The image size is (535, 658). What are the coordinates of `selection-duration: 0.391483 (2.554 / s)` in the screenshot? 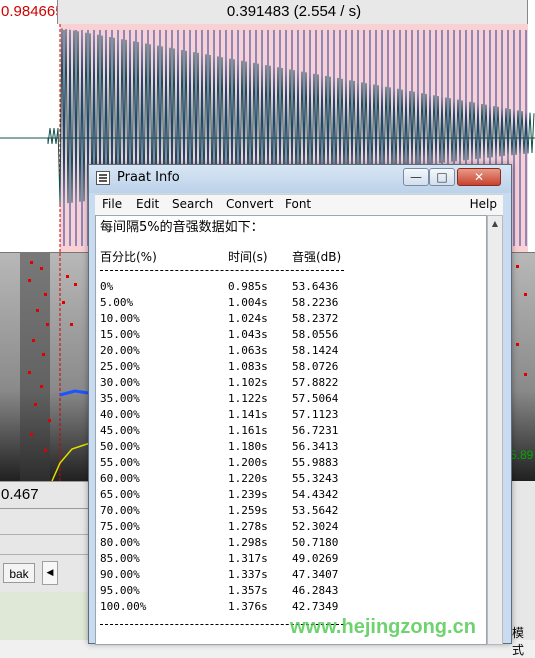 It's located at (294, 11).